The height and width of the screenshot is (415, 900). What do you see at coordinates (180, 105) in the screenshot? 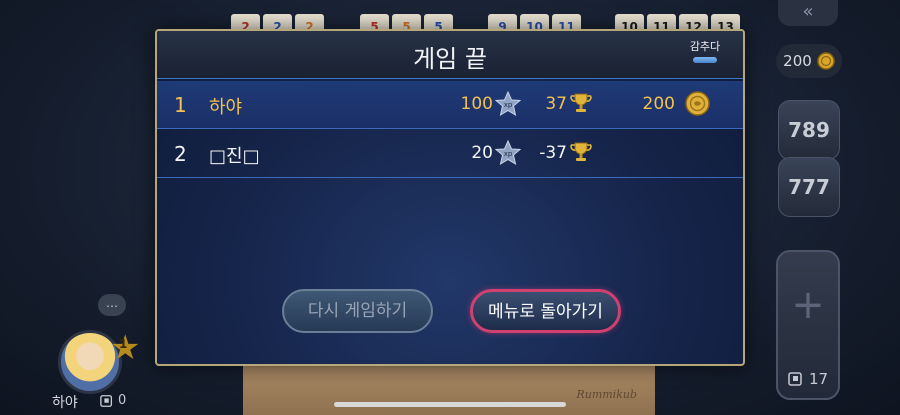
I see `rank: 1` at bounding box center [180, 105].